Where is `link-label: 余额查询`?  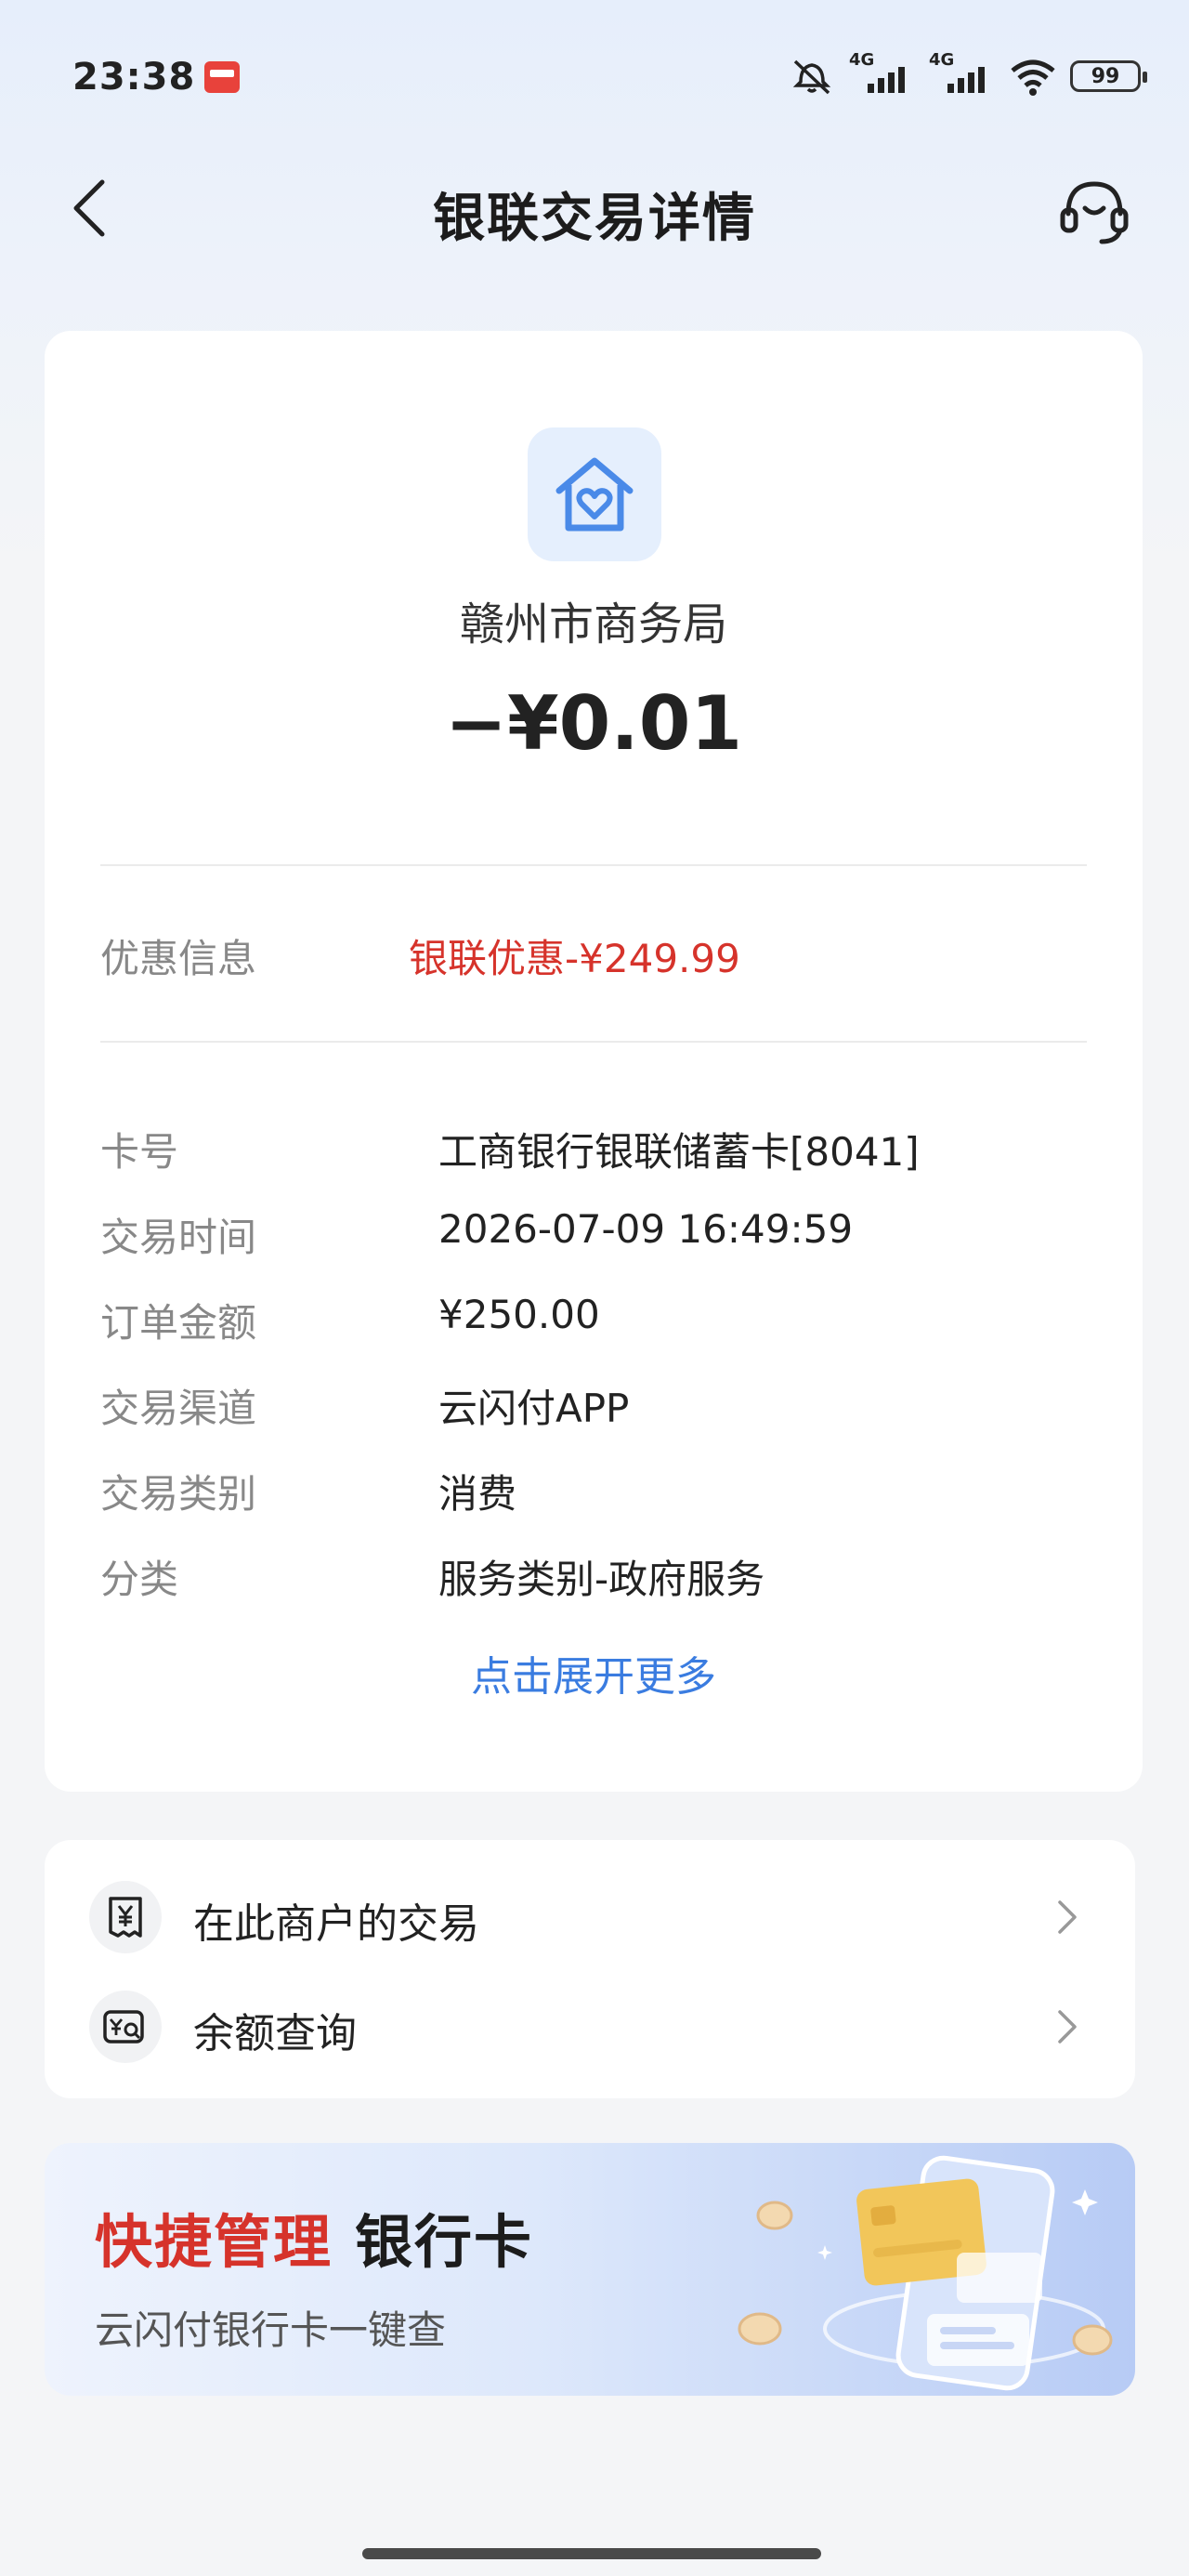 link-label: 余额查询 is located at coordinates (275, 2033).